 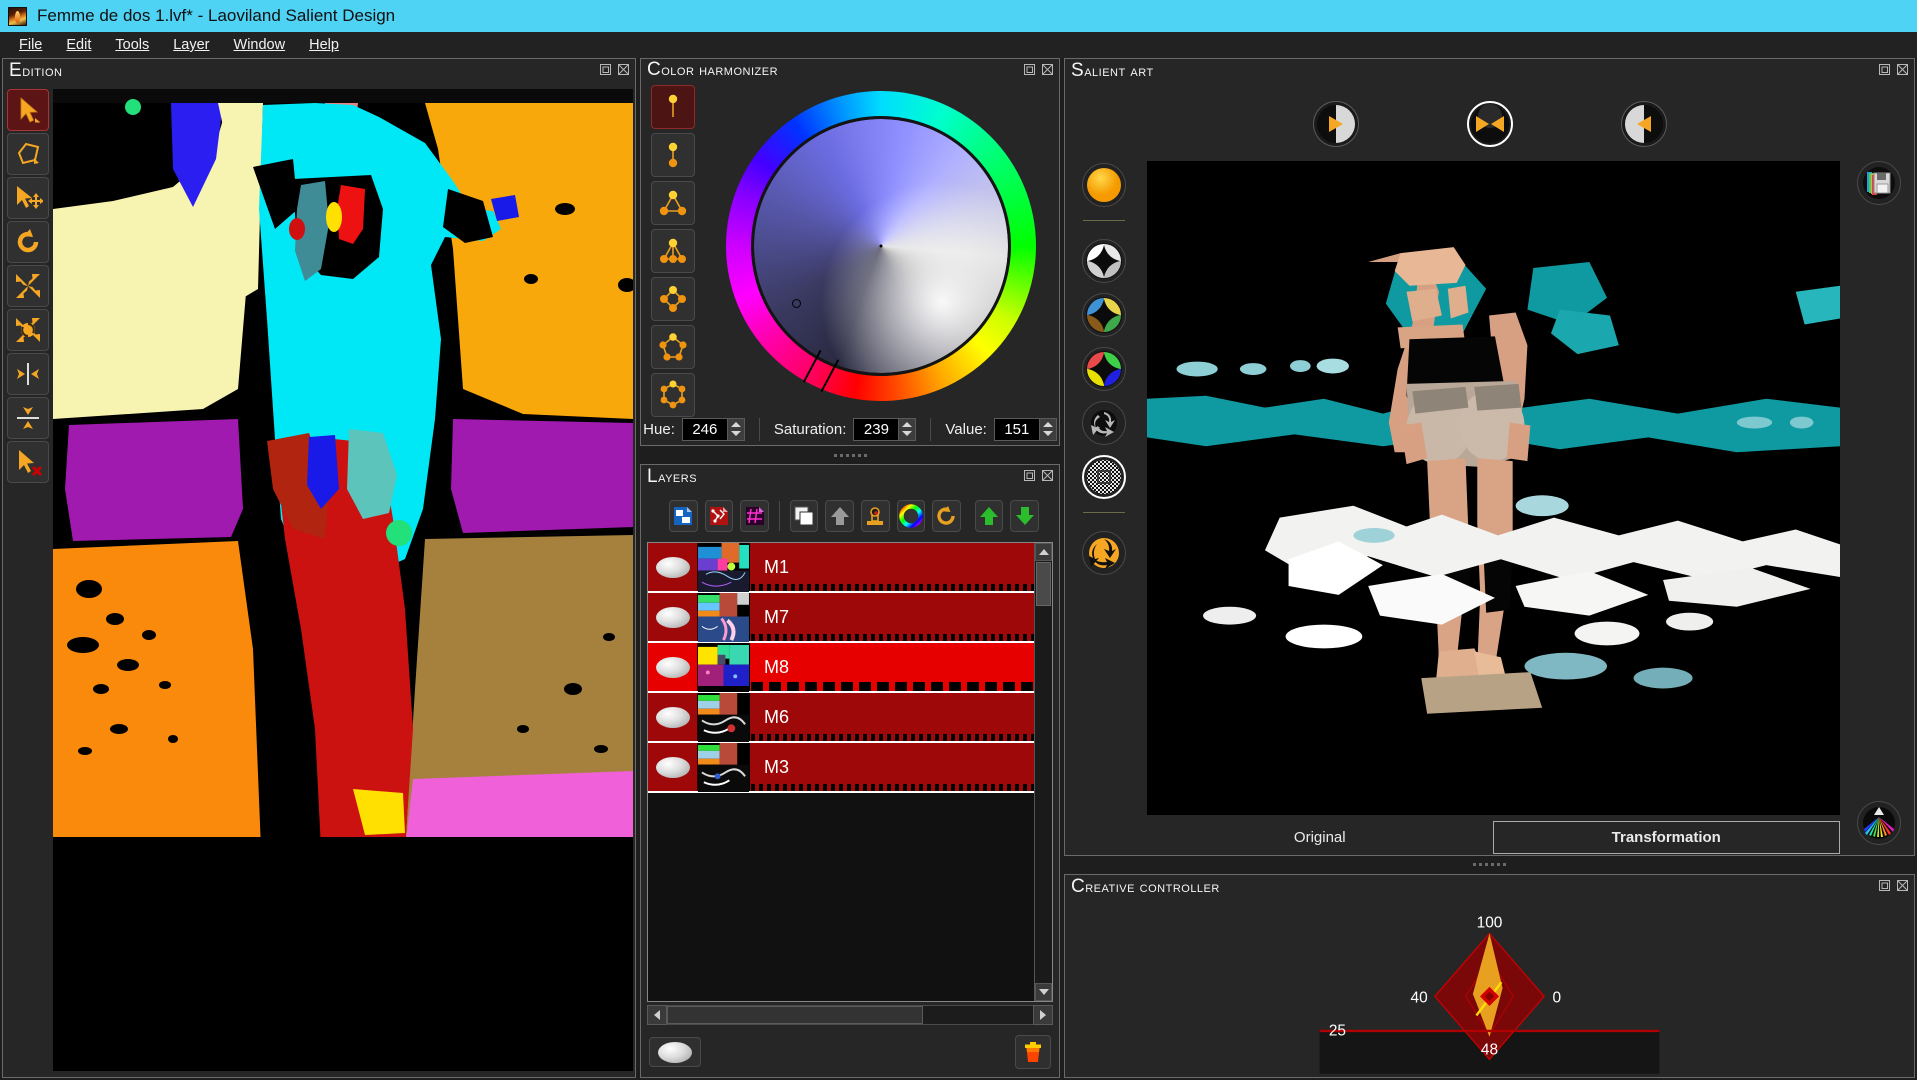 I want to click on tab-original: Original, so click(x=1320, y=837).